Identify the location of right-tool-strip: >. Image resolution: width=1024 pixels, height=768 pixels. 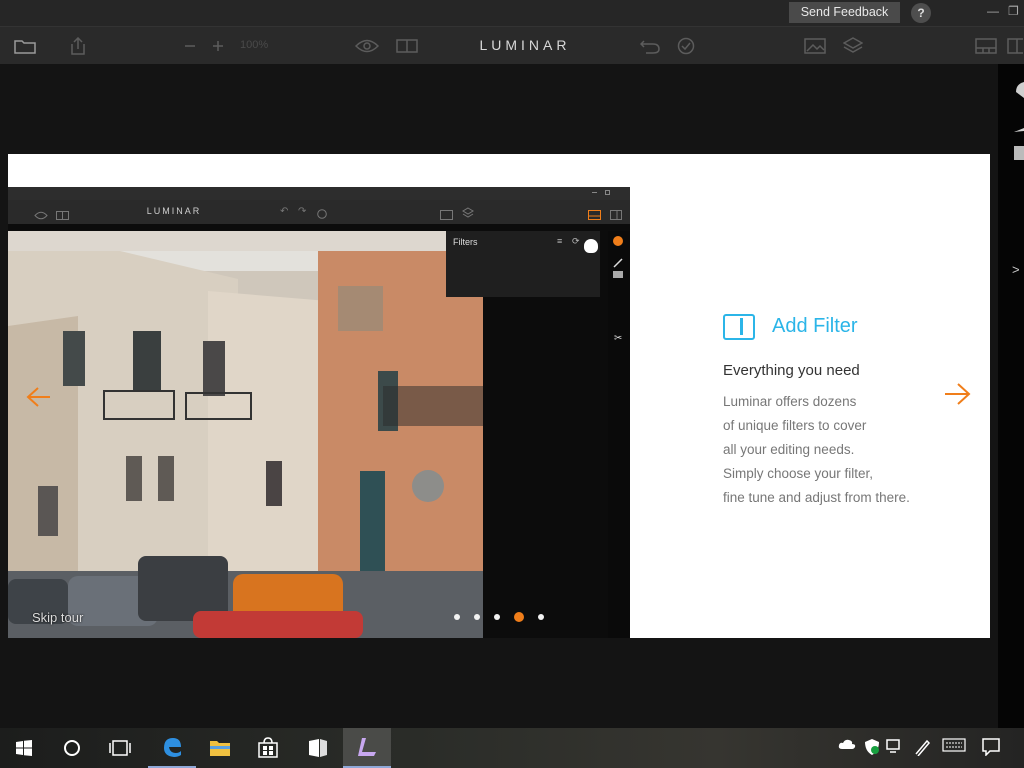
(1011, 396).